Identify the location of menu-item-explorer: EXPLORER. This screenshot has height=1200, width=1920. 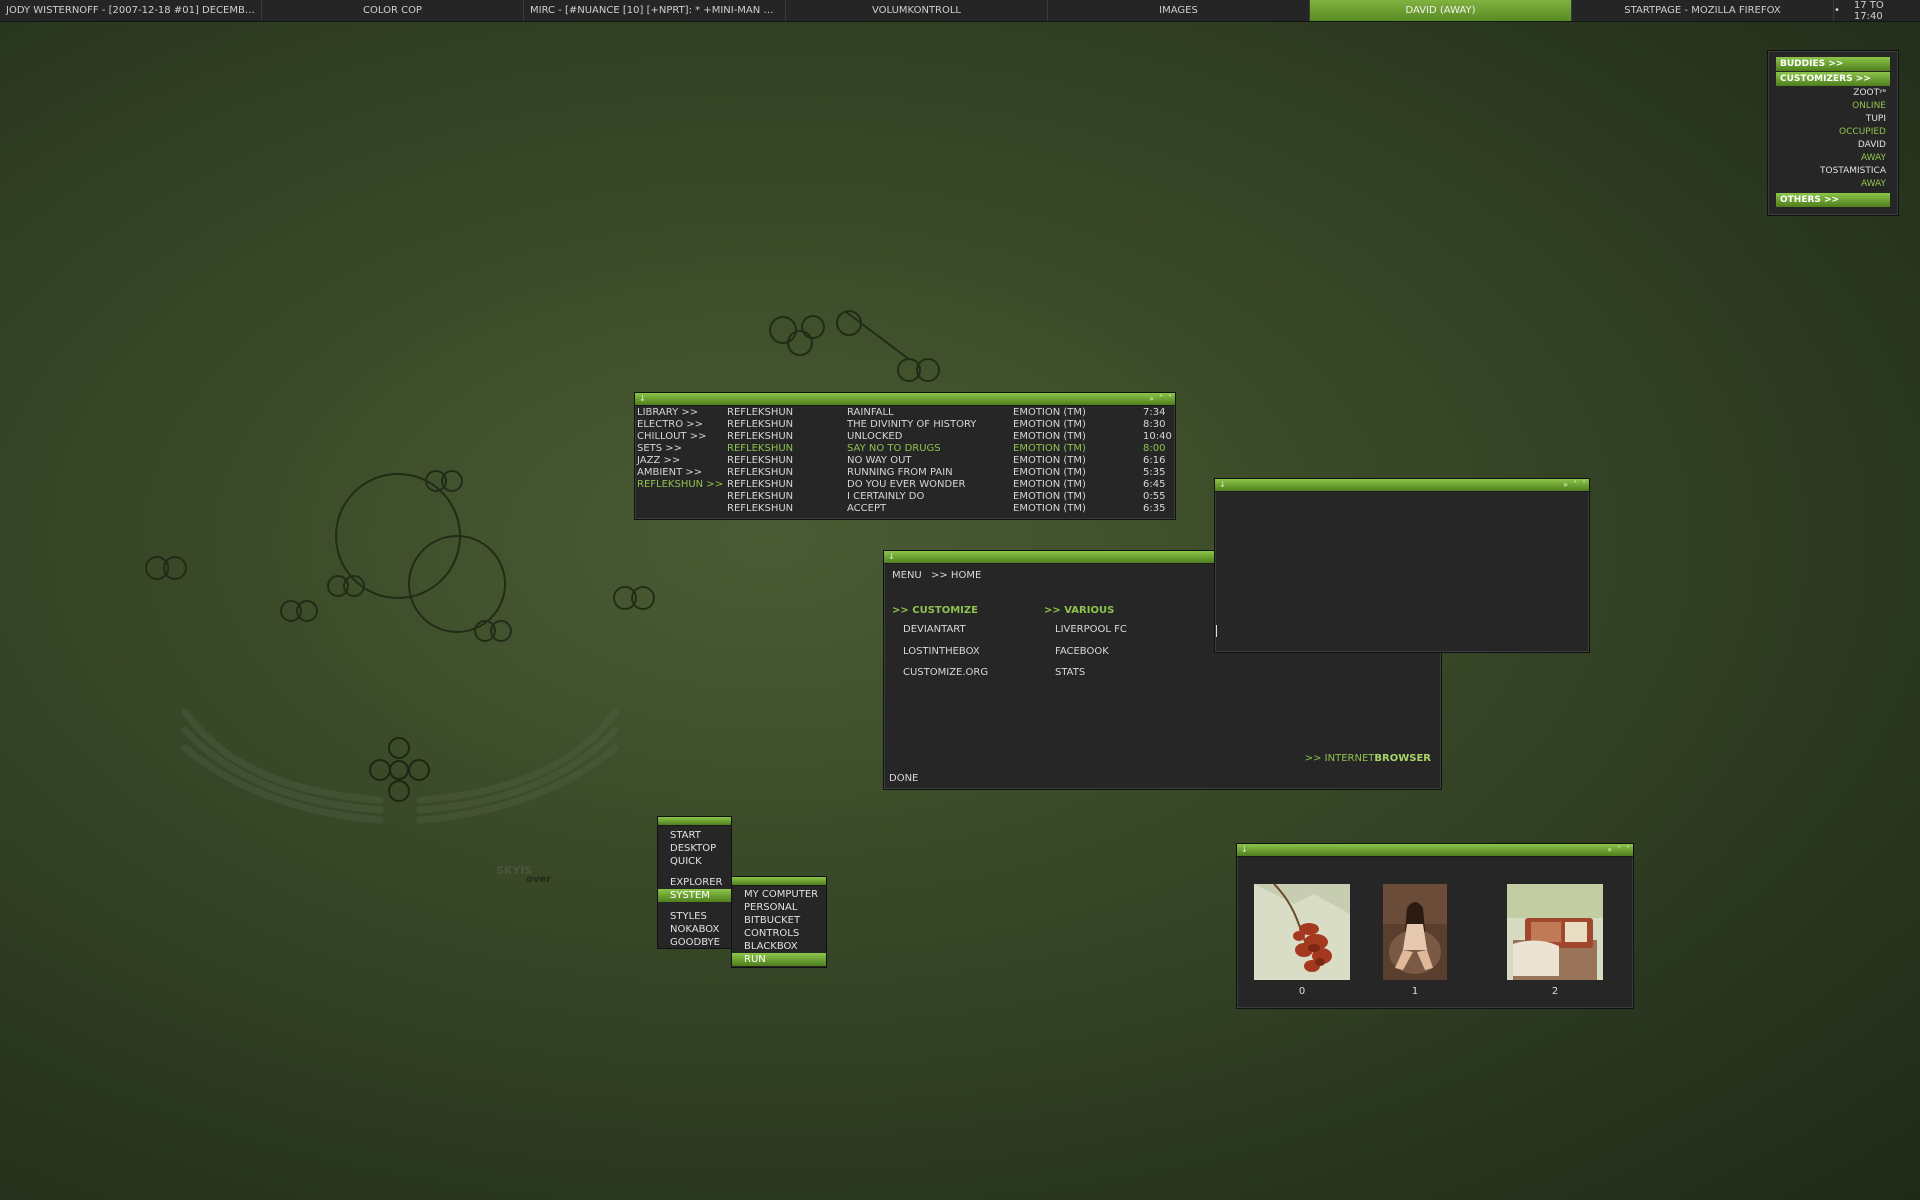
(694, 882).